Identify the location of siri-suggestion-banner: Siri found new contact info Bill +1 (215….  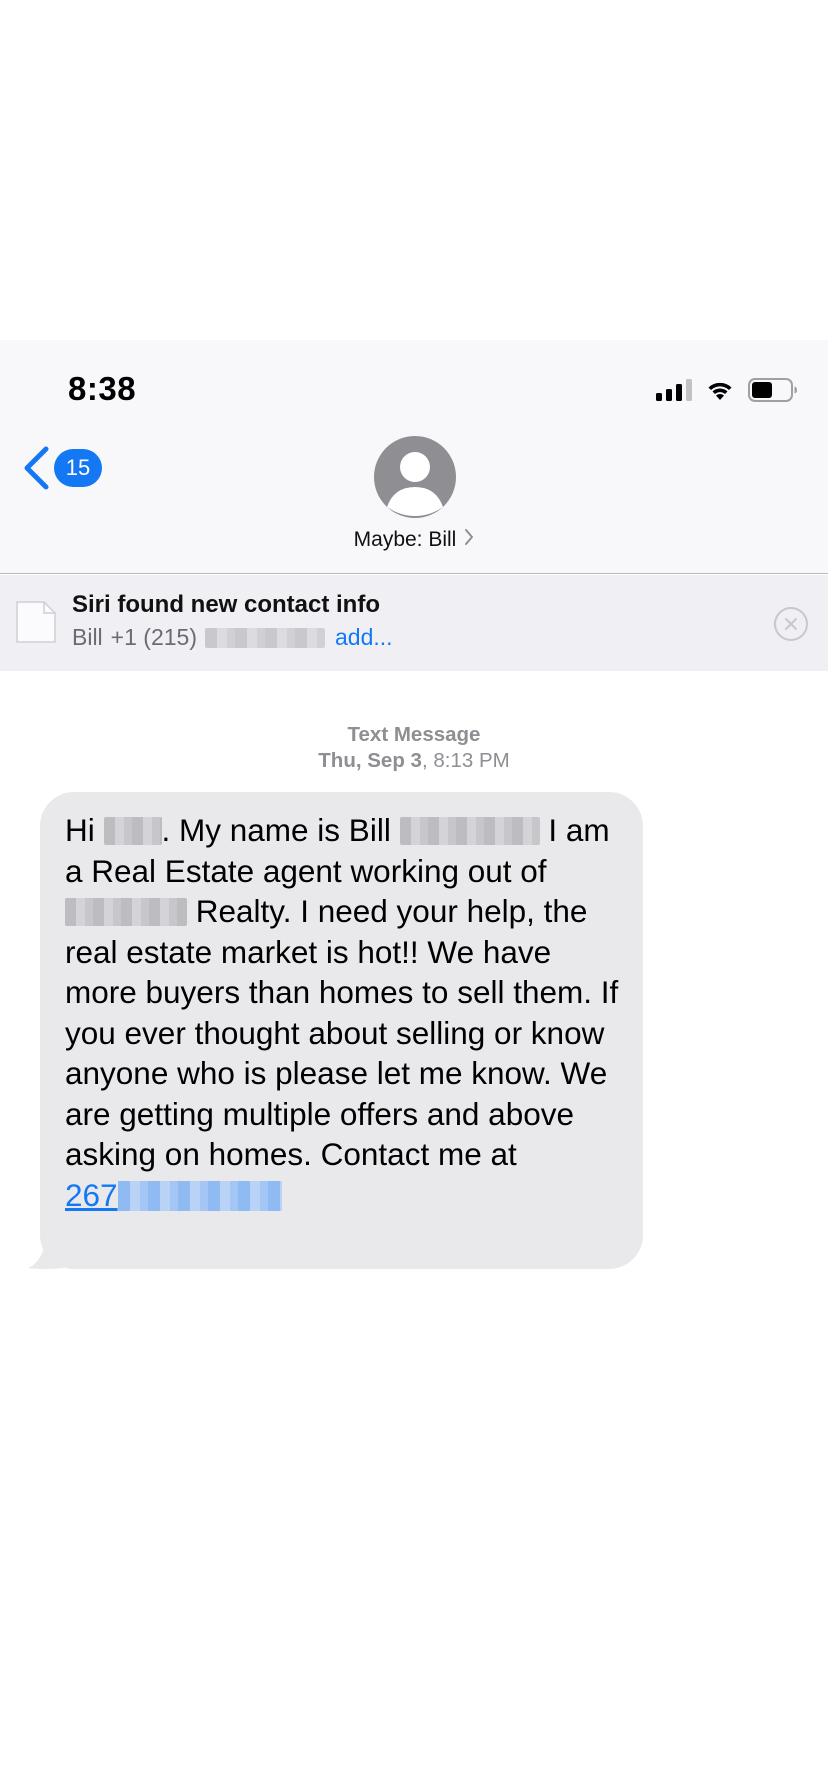
(414, 623).